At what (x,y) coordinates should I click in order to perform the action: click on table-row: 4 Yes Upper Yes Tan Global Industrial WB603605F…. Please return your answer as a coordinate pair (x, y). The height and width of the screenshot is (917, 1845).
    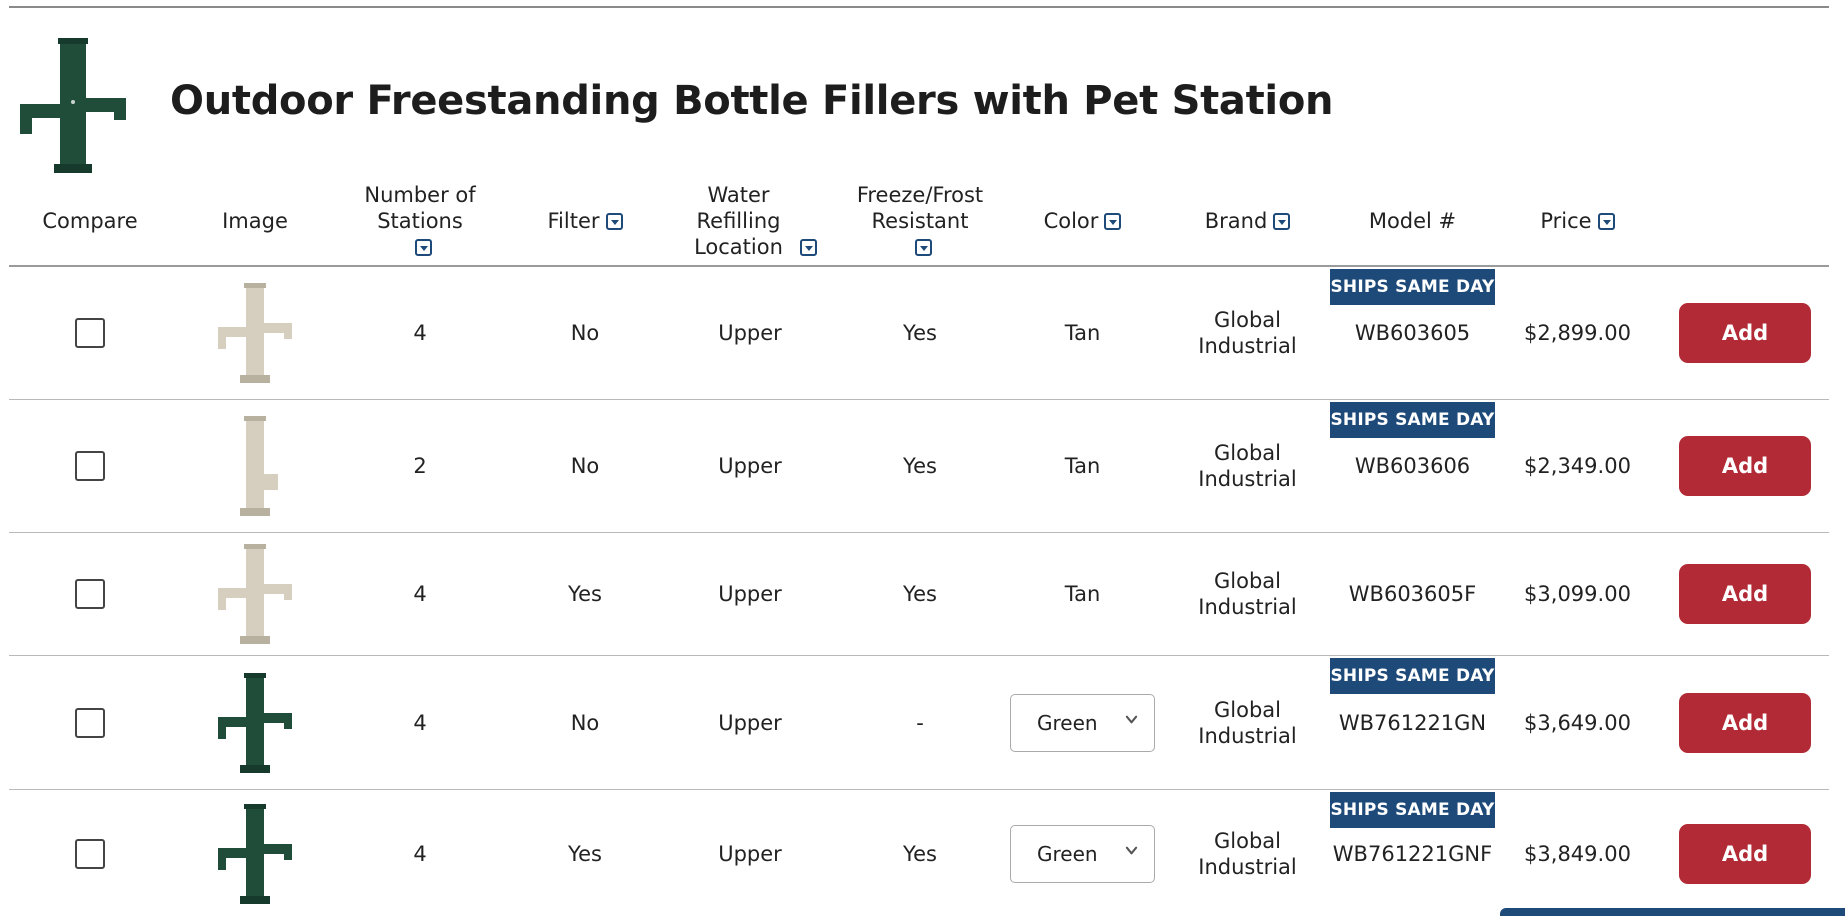
    Looking at the image, I should click on (922, 594).